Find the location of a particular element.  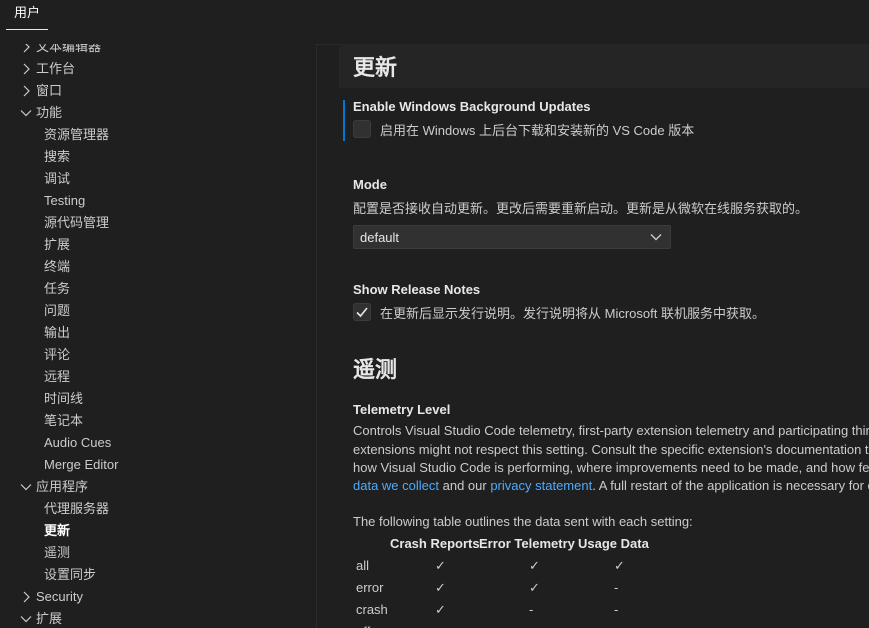

toc-item: 终端 is located at coordinates (158, 267).